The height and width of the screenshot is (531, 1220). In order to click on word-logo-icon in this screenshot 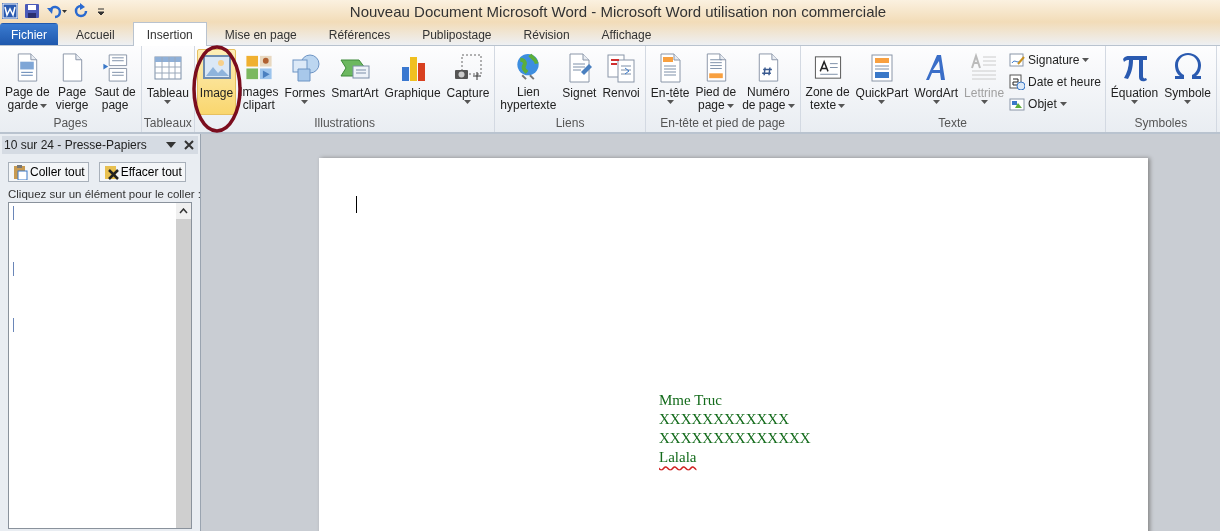, I will do `click(10, 11)`.